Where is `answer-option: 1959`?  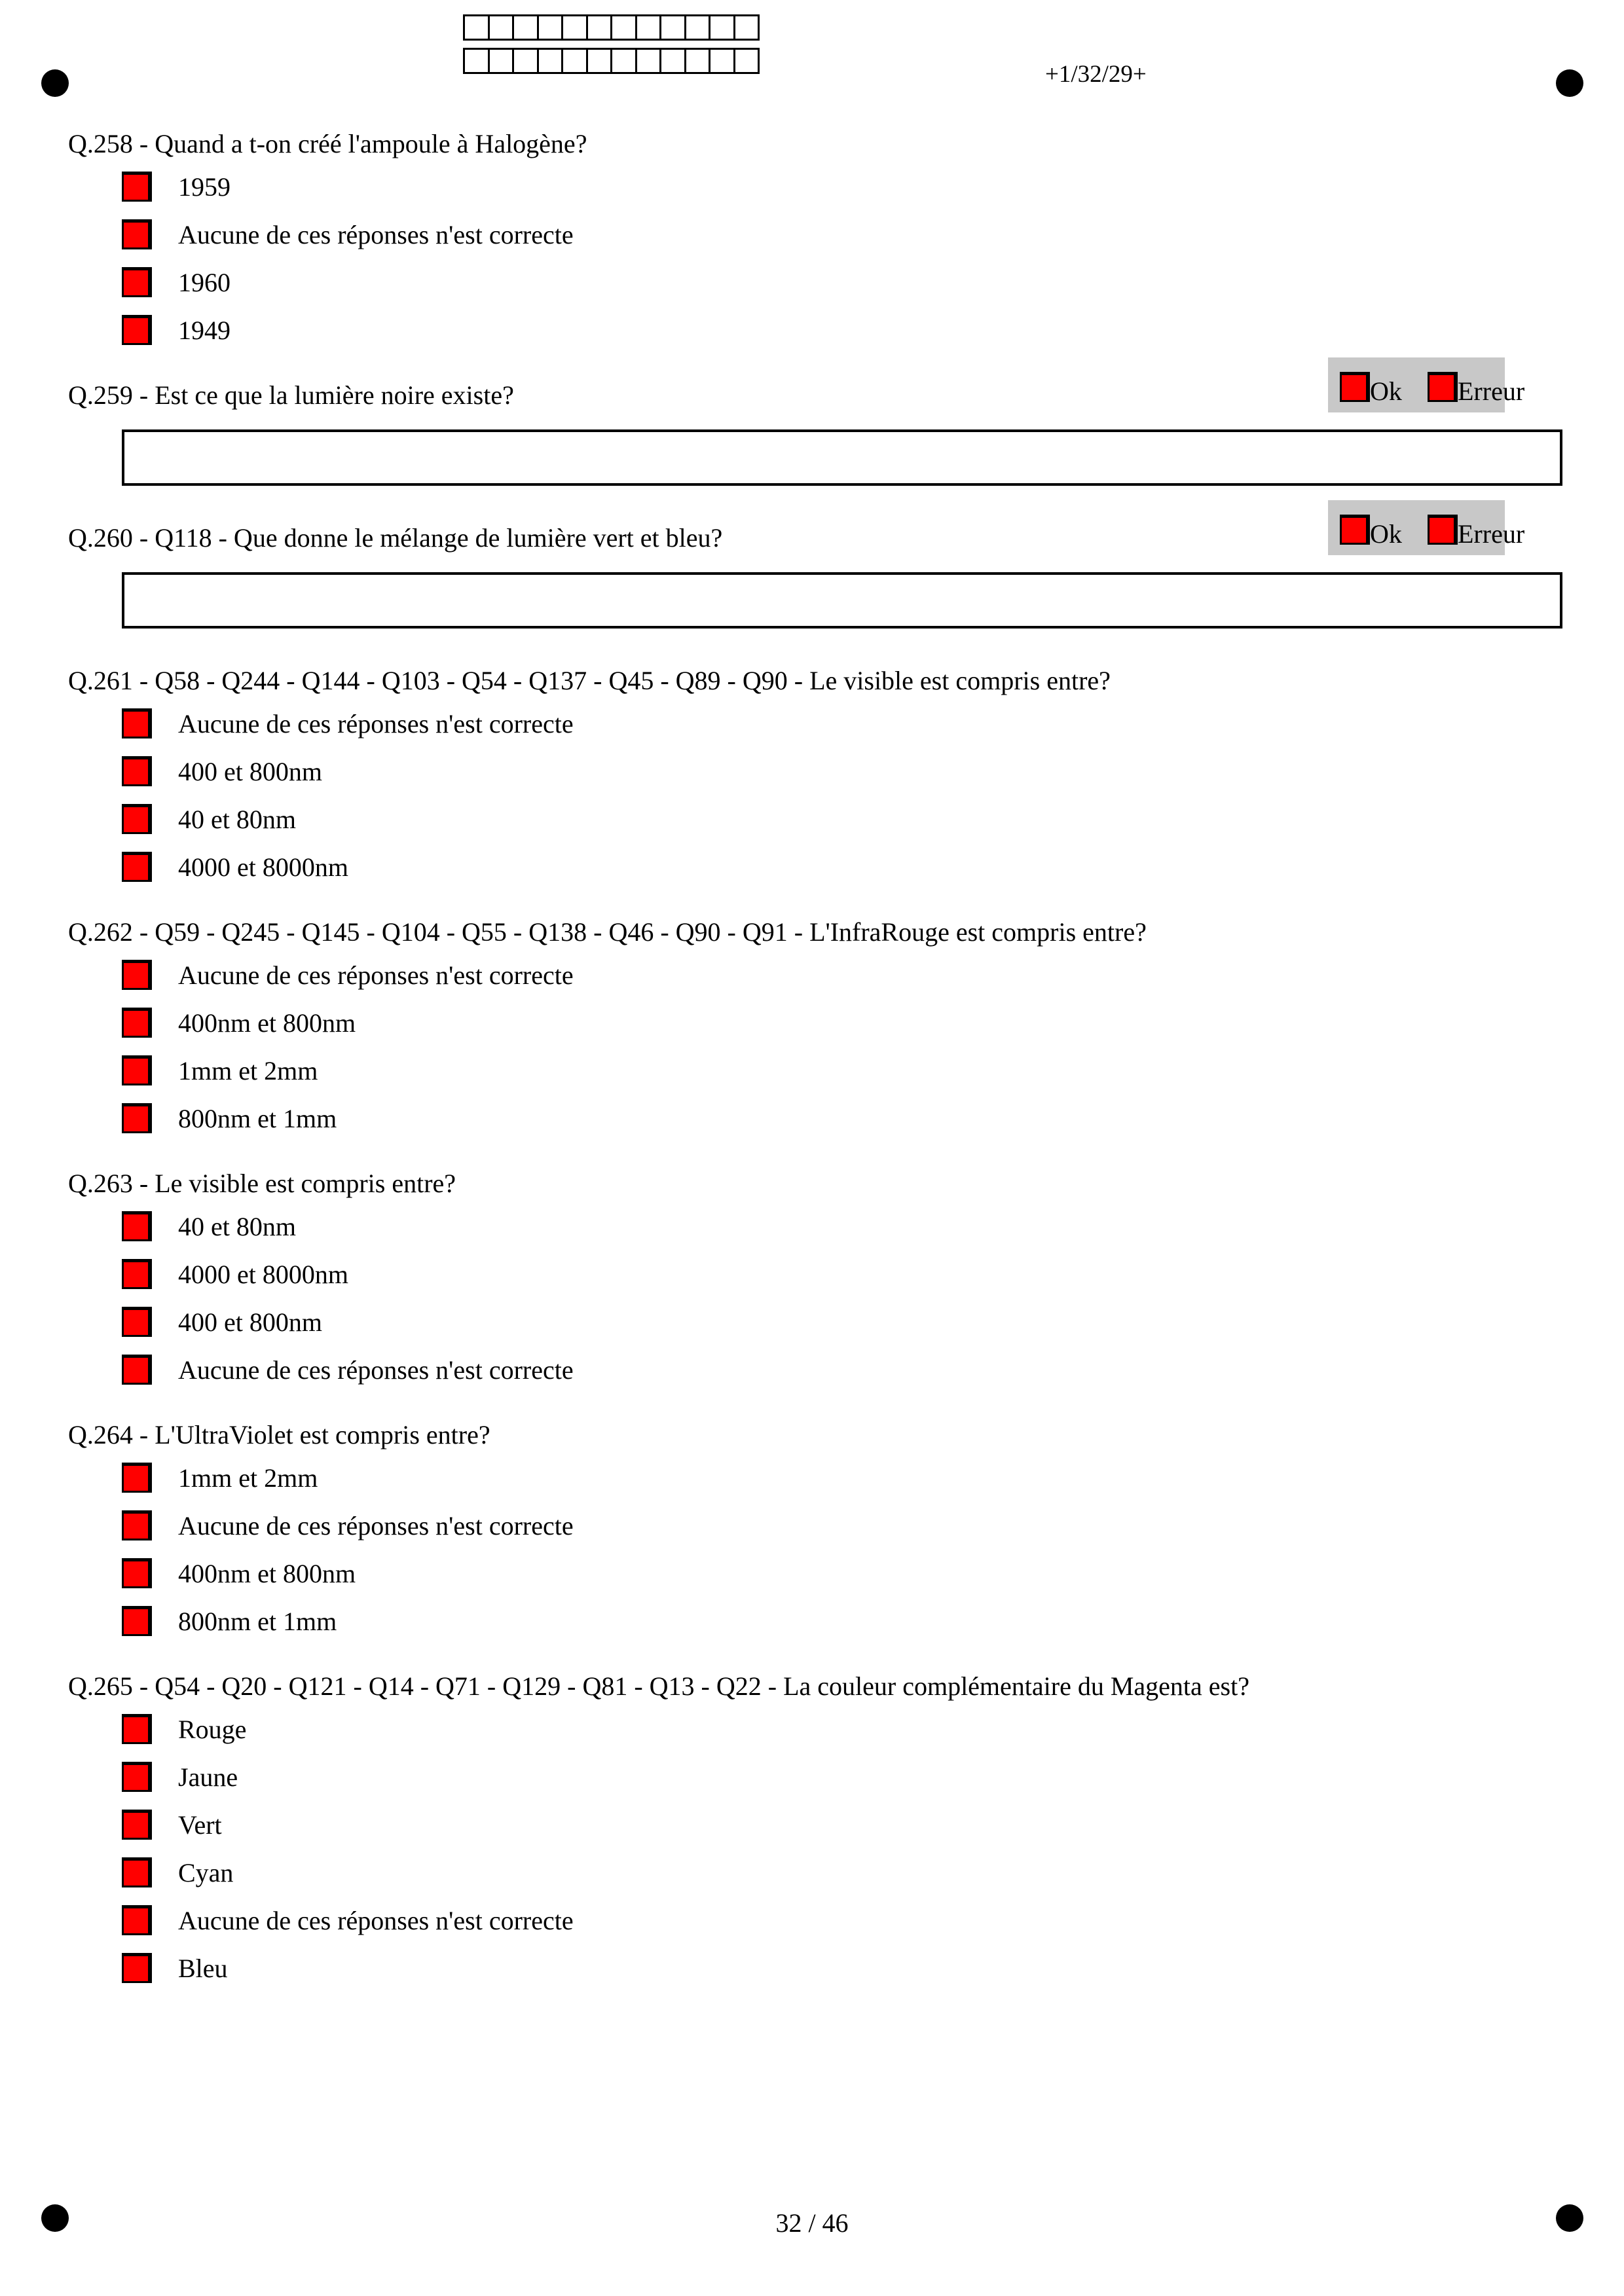
answer-option: 1959 is located at coordinates (818, 189).